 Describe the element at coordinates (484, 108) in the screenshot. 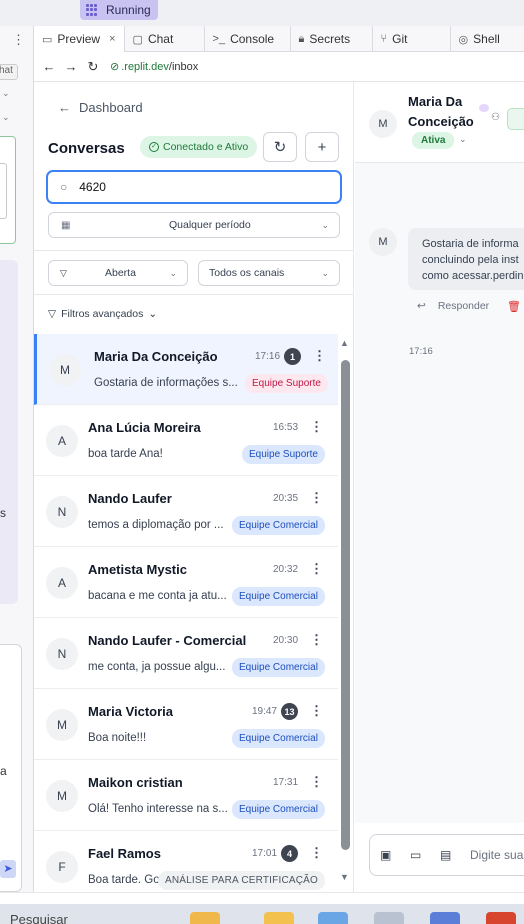

I see `speech-bubble-icon` at that location.